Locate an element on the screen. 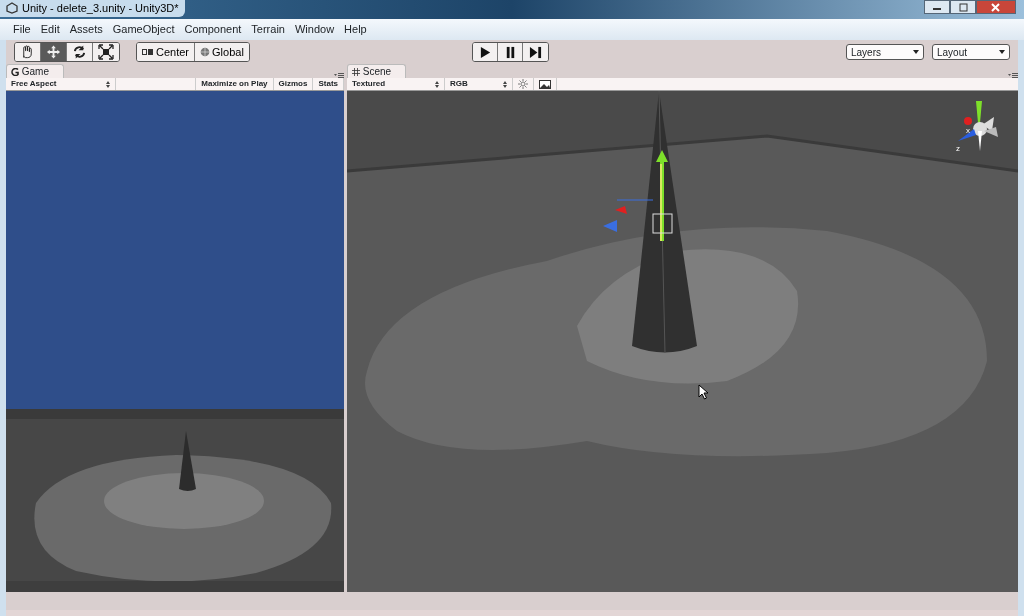 The image size is (1024, 616). menu-item: Window is located at coordinates (314, 29).